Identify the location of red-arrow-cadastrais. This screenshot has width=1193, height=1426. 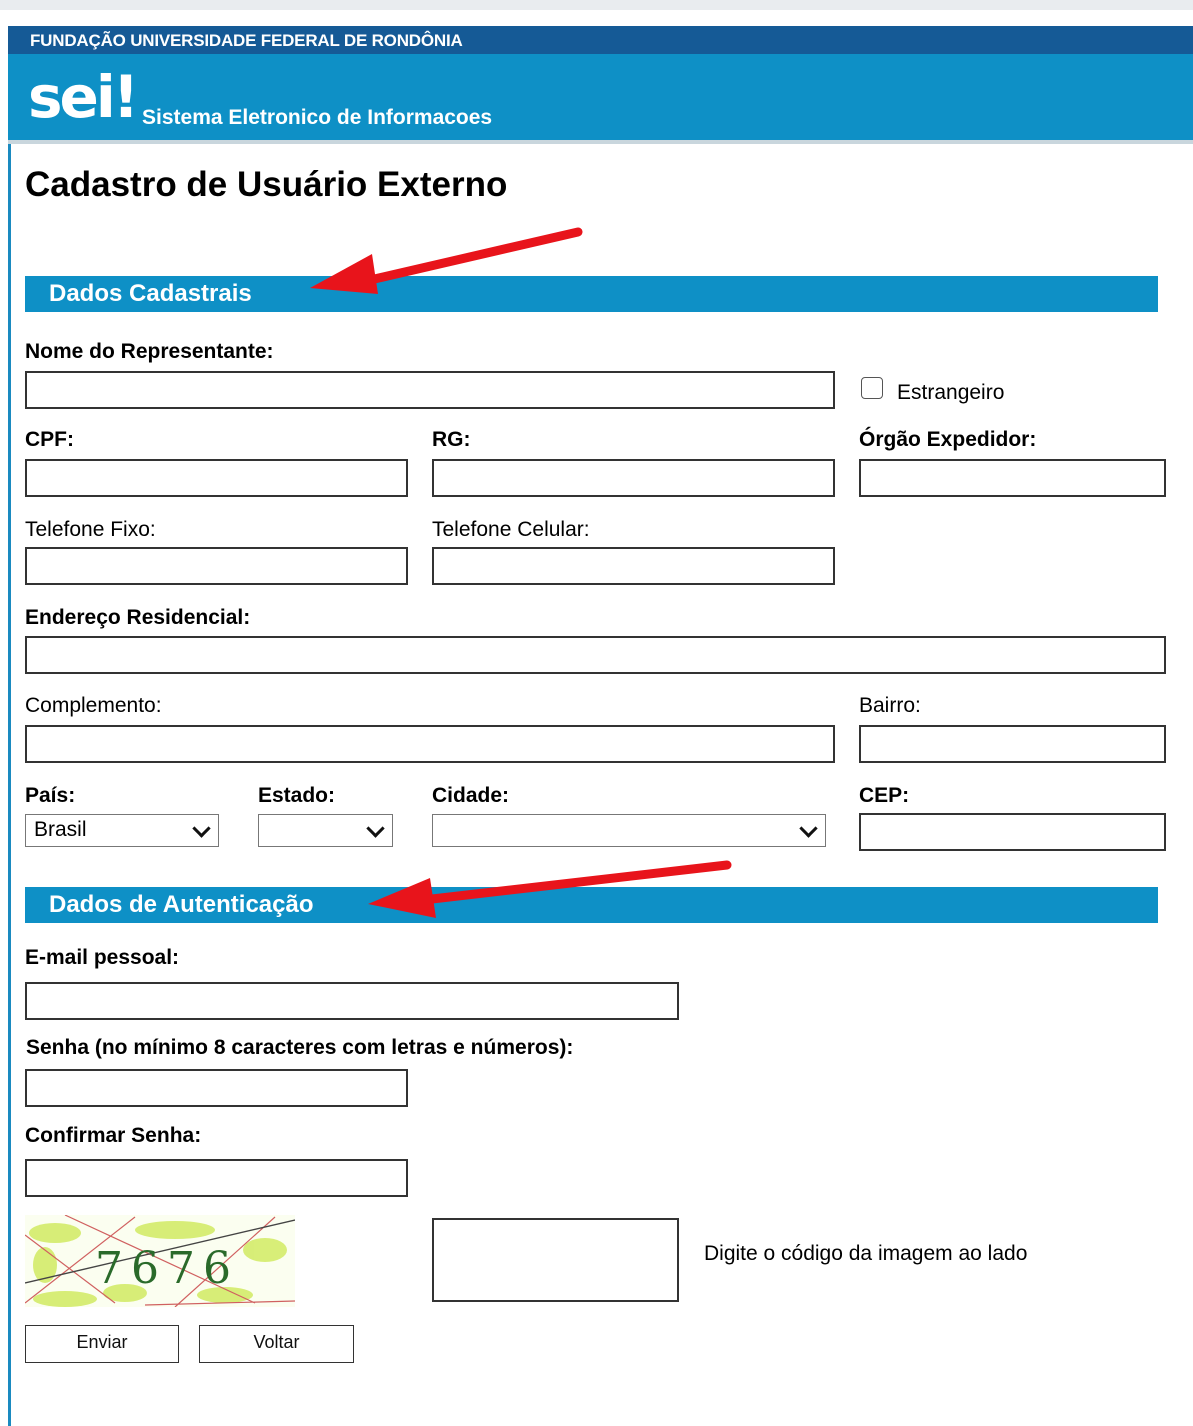
(446, 260).